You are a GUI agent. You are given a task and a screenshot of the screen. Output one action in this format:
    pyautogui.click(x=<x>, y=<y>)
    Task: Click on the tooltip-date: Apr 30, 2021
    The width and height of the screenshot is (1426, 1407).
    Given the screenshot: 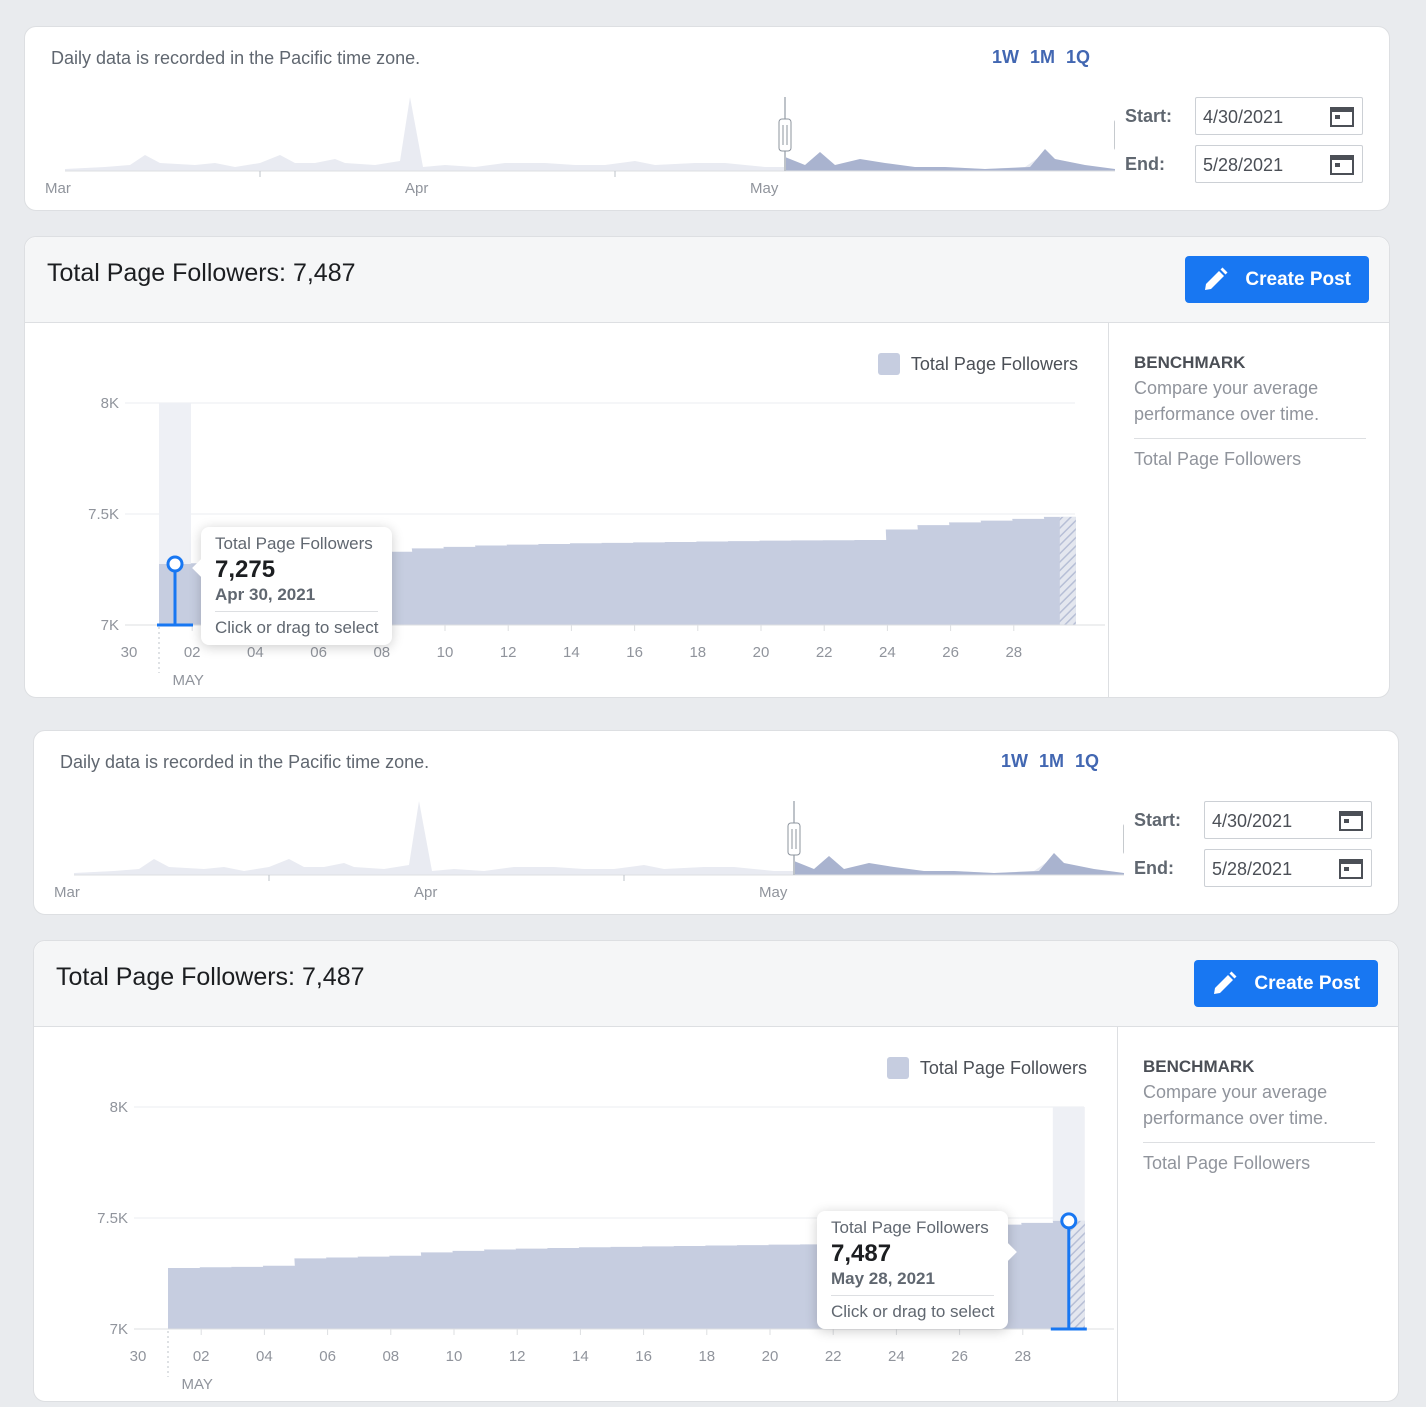 What is the action you would take?
    pyautogui.click(x=265, y=594)
    